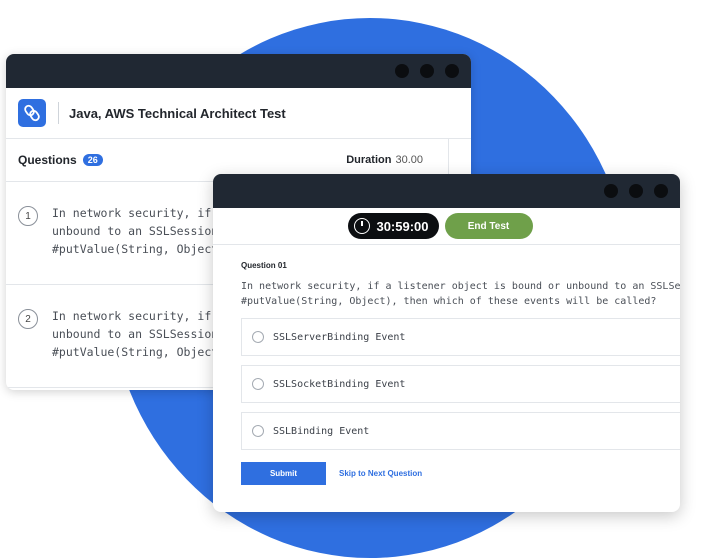 Image resolution: width=713 pixels, height=560 pixels. Describe the element at coordinates (339, 384) in the screenshot. I see `answer-option-label: SSLSocketBinding Event` at that location.